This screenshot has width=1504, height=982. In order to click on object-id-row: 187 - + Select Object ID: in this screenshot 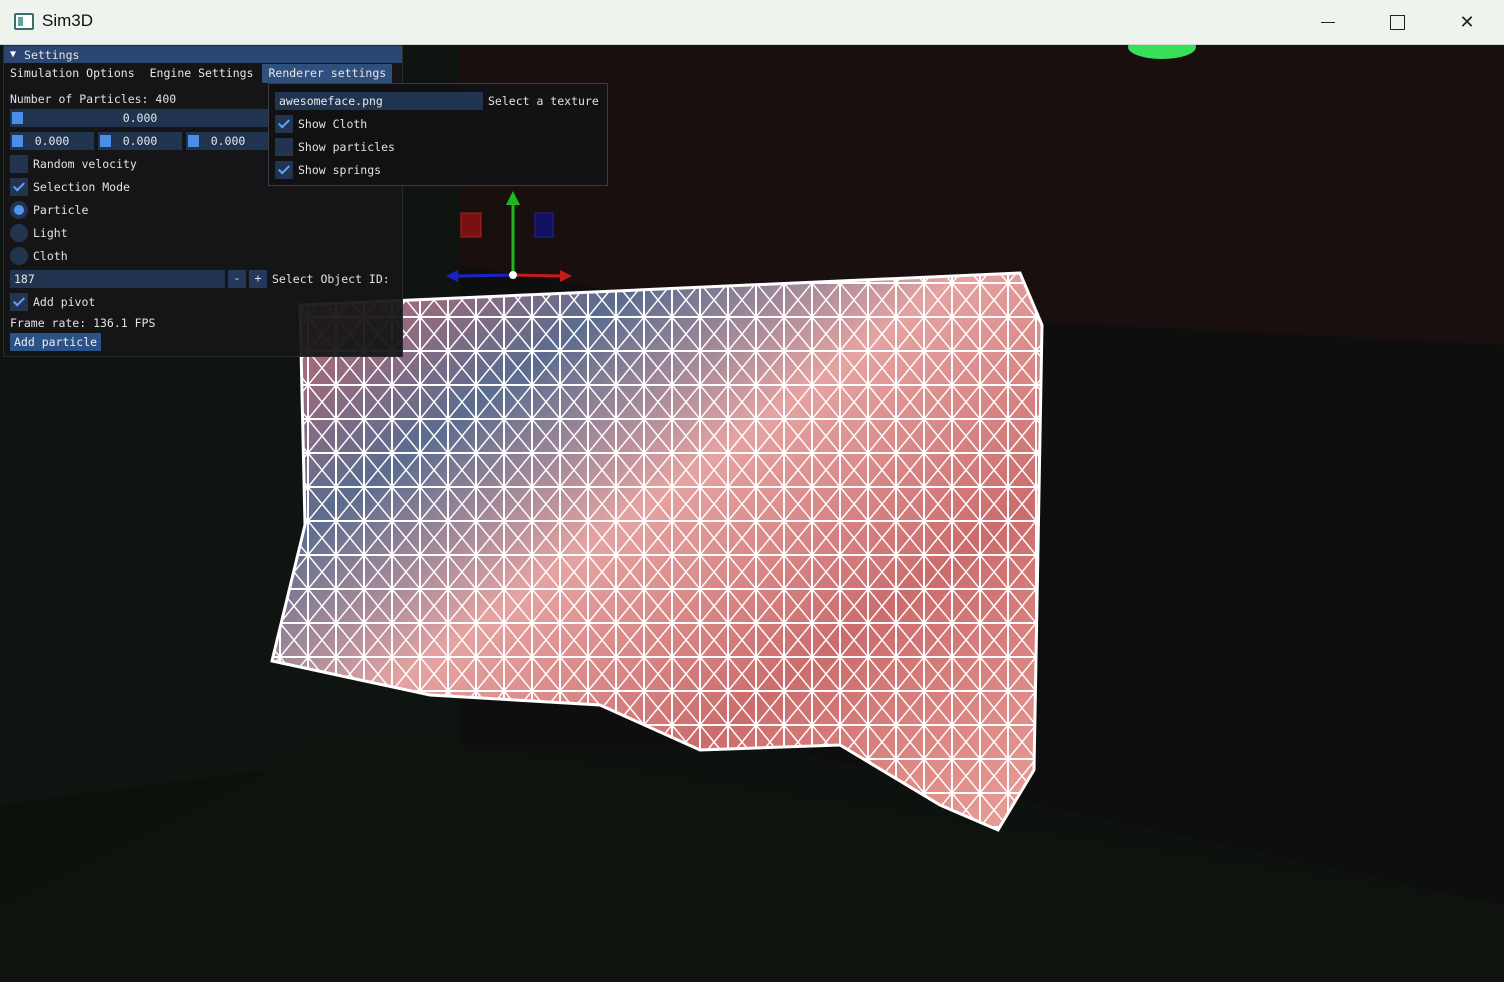, I will do `click(200, 279)`.